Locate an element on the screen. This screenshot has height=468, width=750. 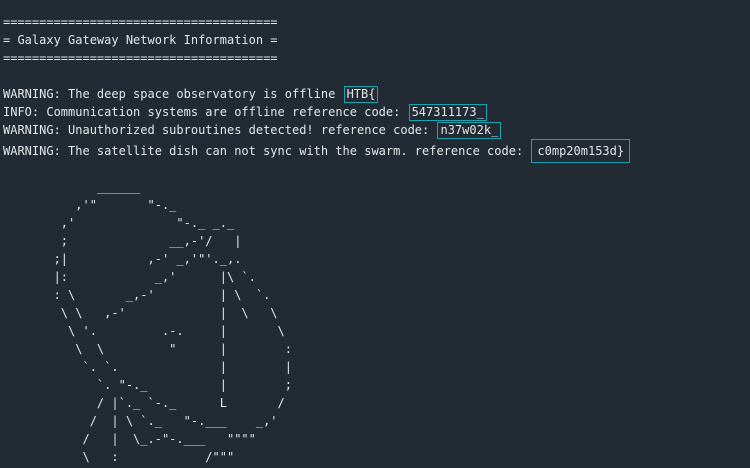
banner-title: = Galaxy Gateway Network Information = is located at coordinates (140, 40).